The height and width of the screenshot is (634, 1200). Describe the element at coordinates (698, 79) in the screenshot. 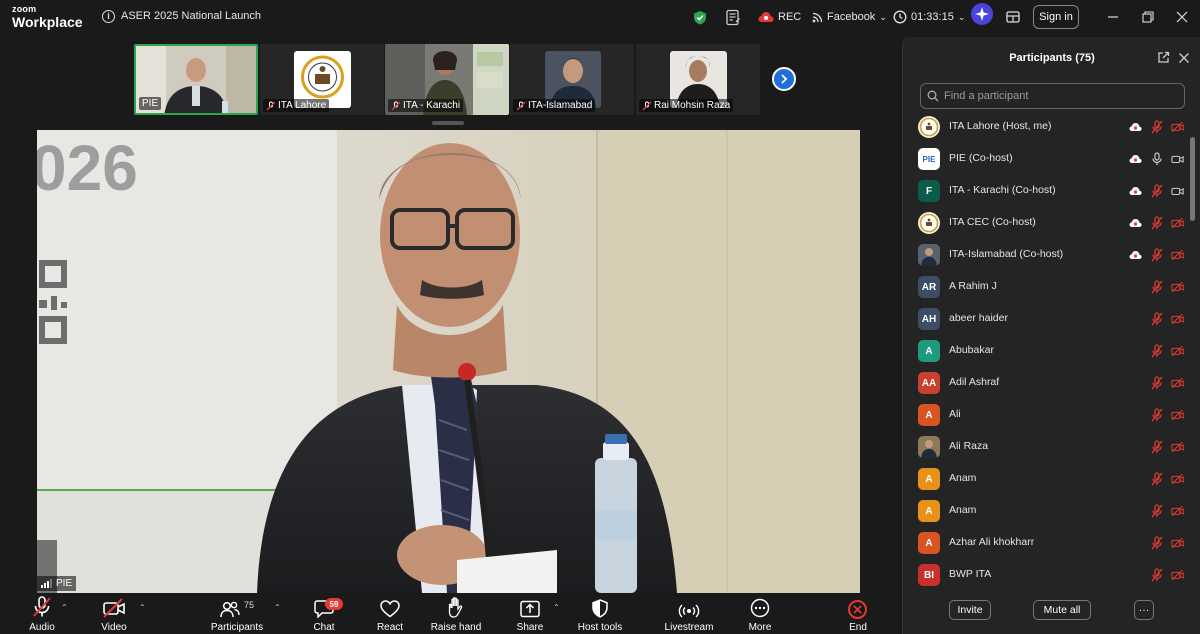

I see `thumbnail-rai-mohsin-raza: Rai Mohsin Raza` at that location.